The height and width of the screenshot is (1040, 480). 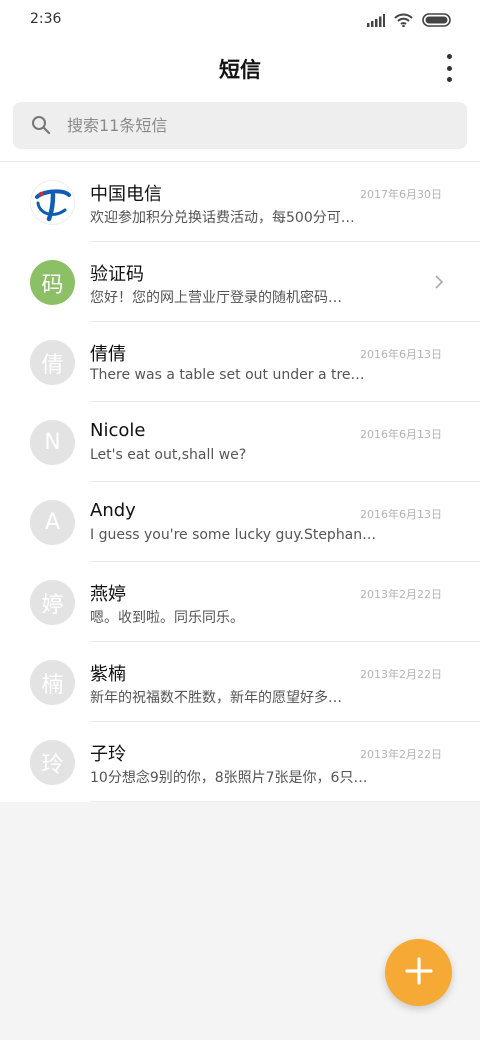 I want to click on contact-name: 紫楠, so click(x=108, y=674).